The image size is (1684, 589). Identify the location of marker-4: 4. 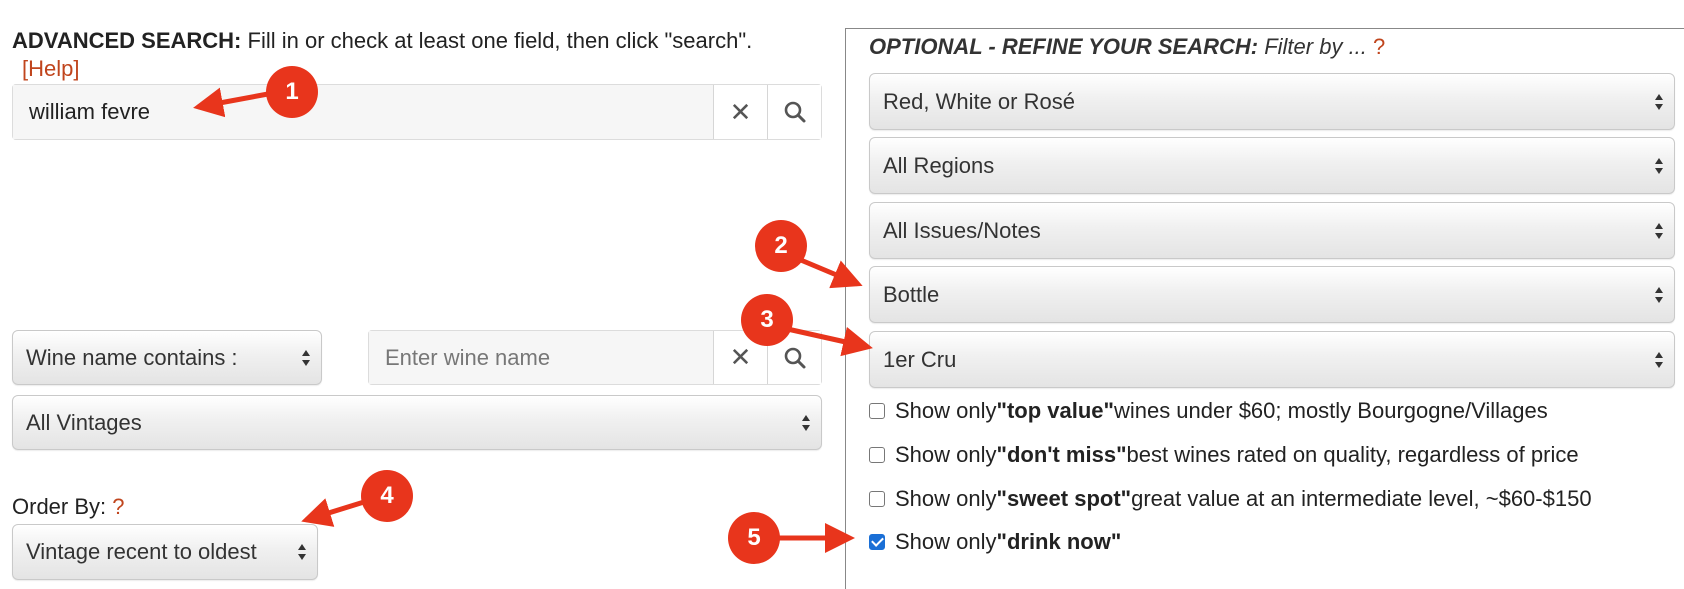
(387, 496).